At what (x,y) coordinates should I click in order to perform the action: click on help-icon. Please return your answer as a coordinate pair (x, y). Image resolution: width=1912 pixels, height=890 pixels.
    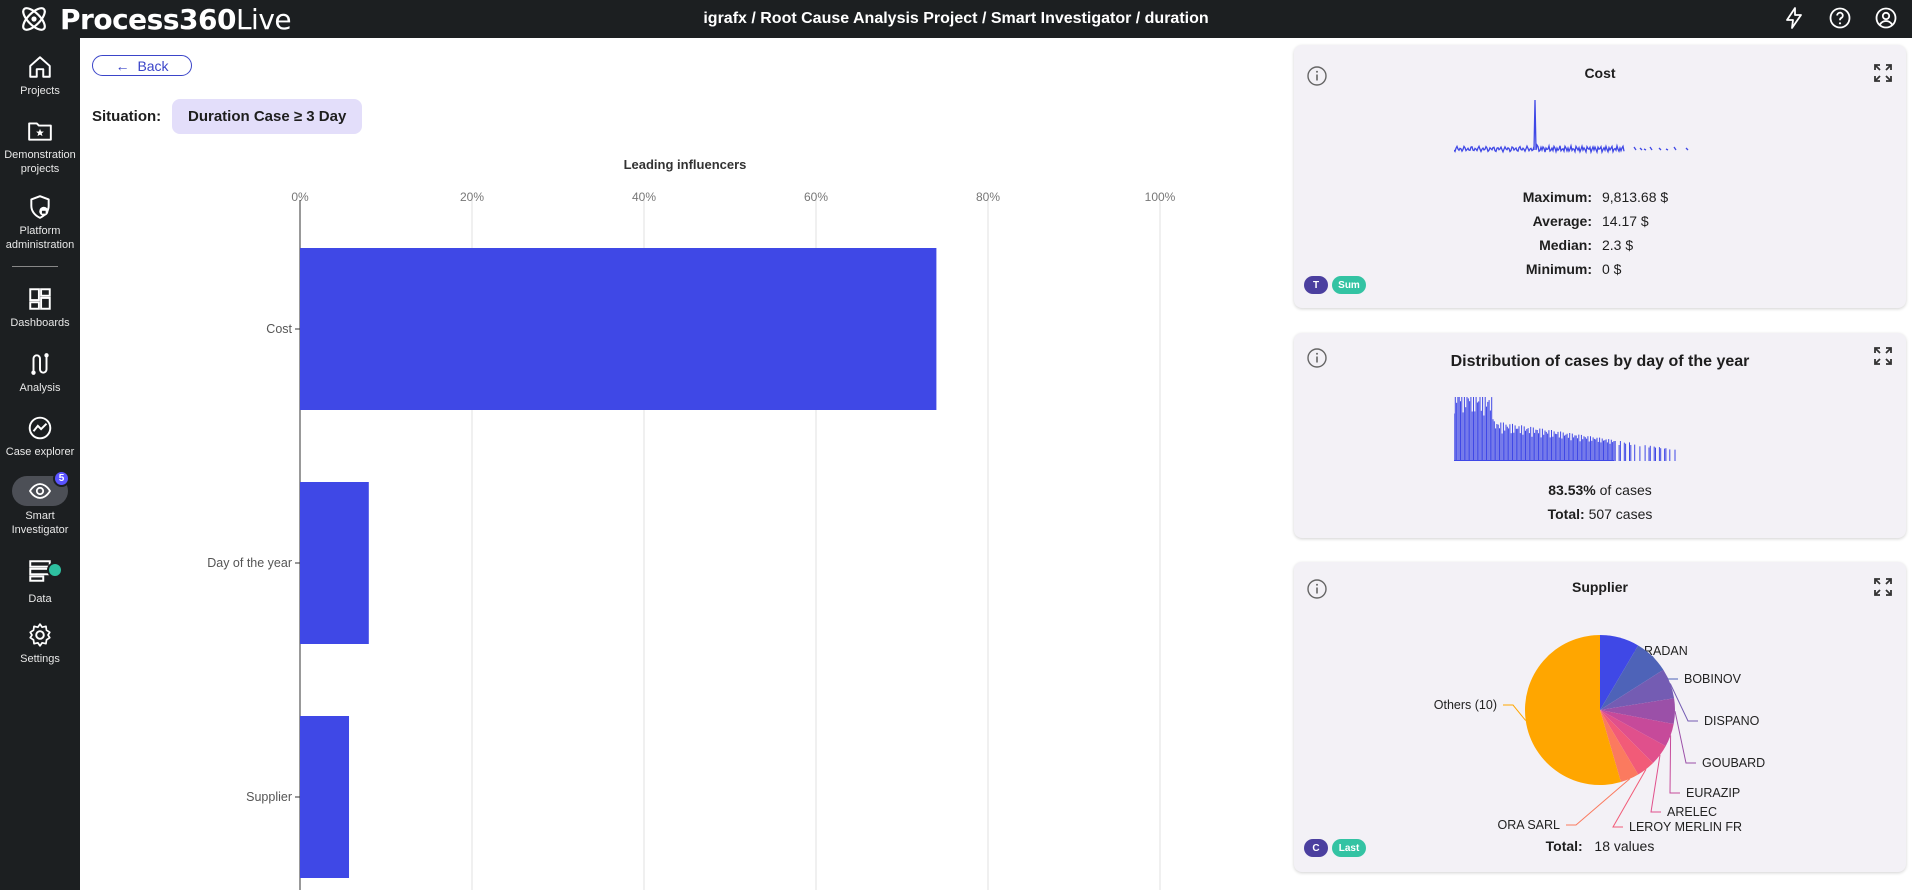
    Looking at the image, I should click on (1840, 18).